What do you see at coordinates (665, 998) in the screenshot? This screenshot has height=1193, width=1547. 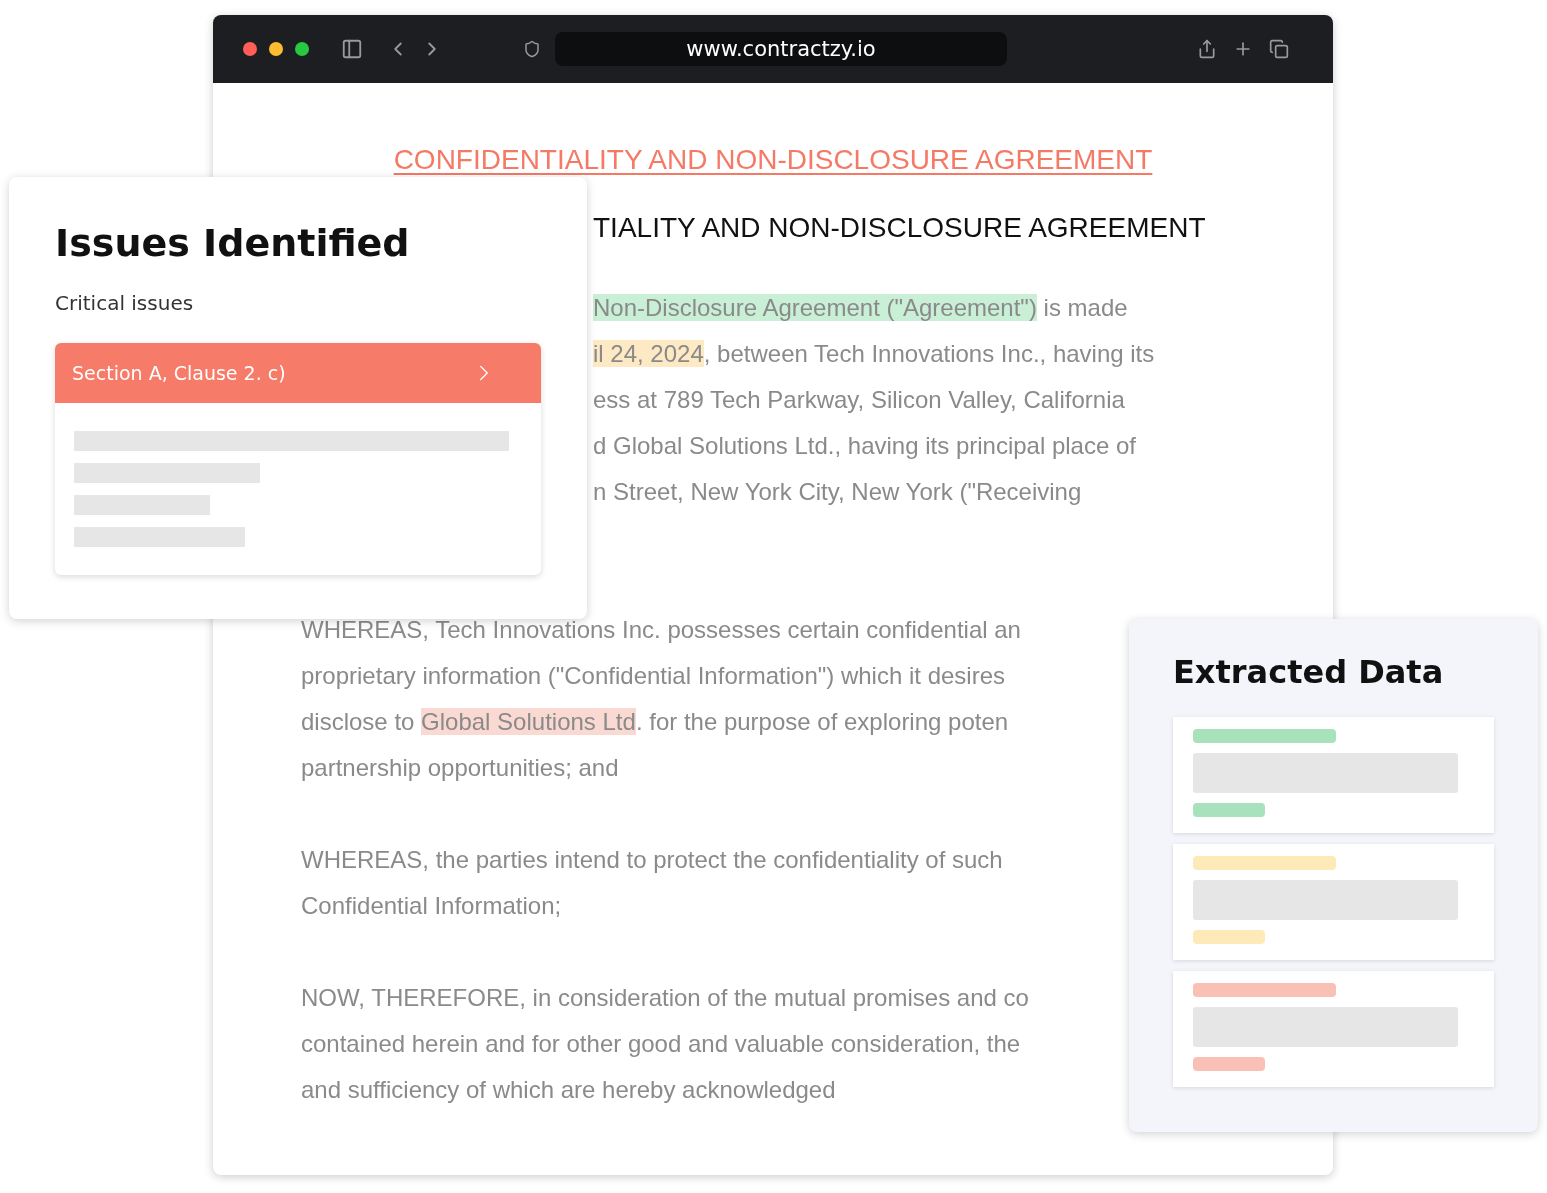 I see `document-text-line: NOW, THEREFORE, in consideration of the mutual promises and co` at bounding box center [665, 998].